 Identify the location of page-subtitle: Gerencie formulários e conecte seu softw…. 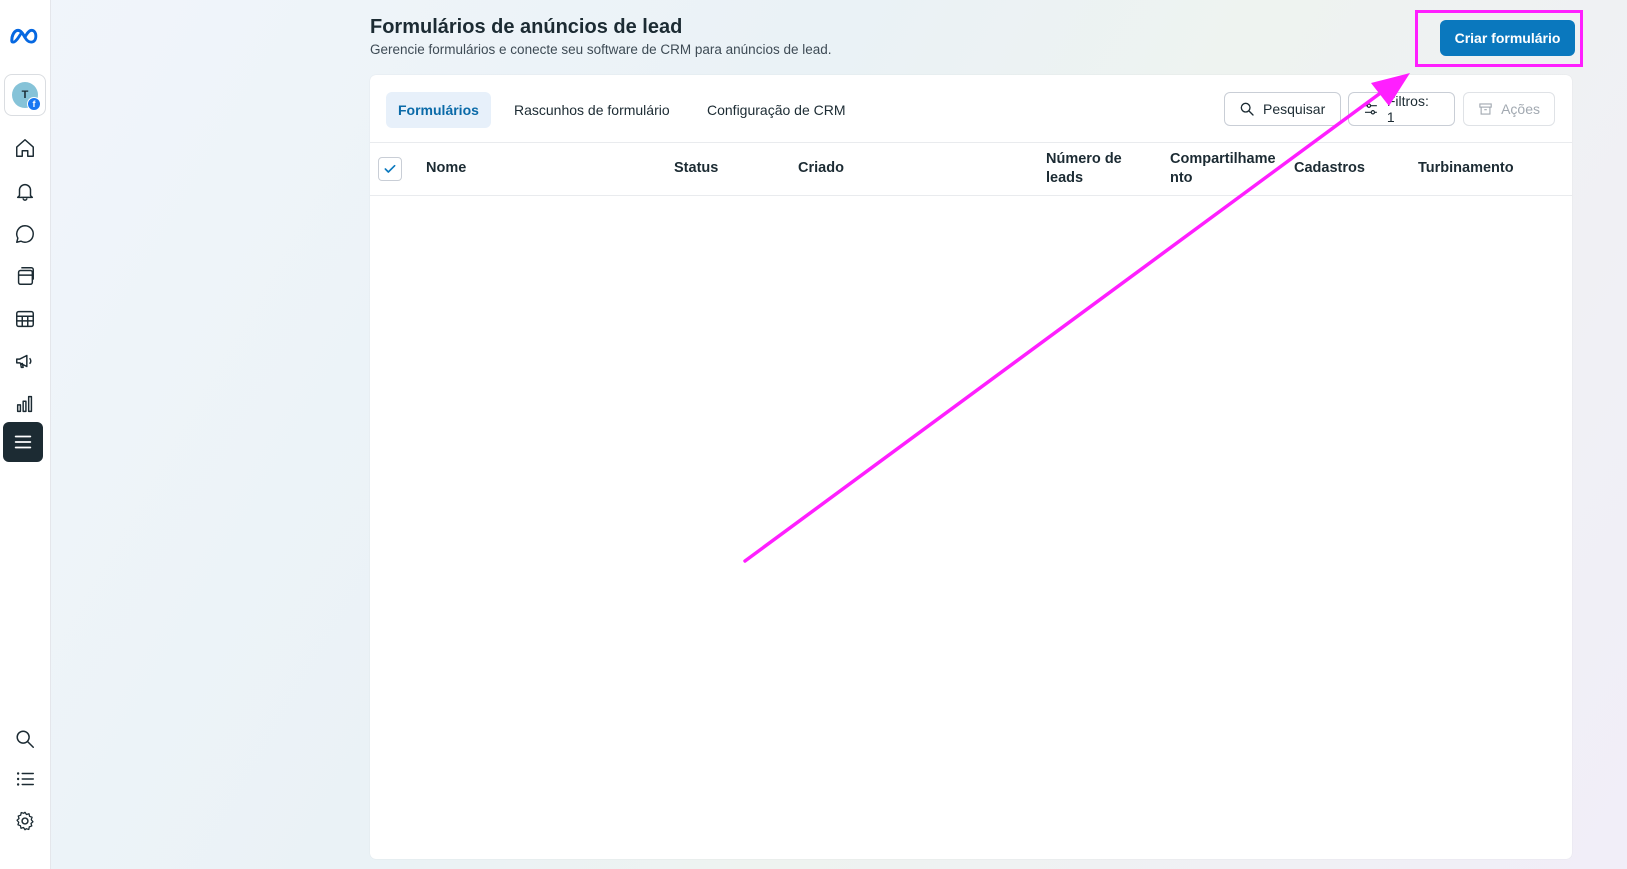
(601, 49).